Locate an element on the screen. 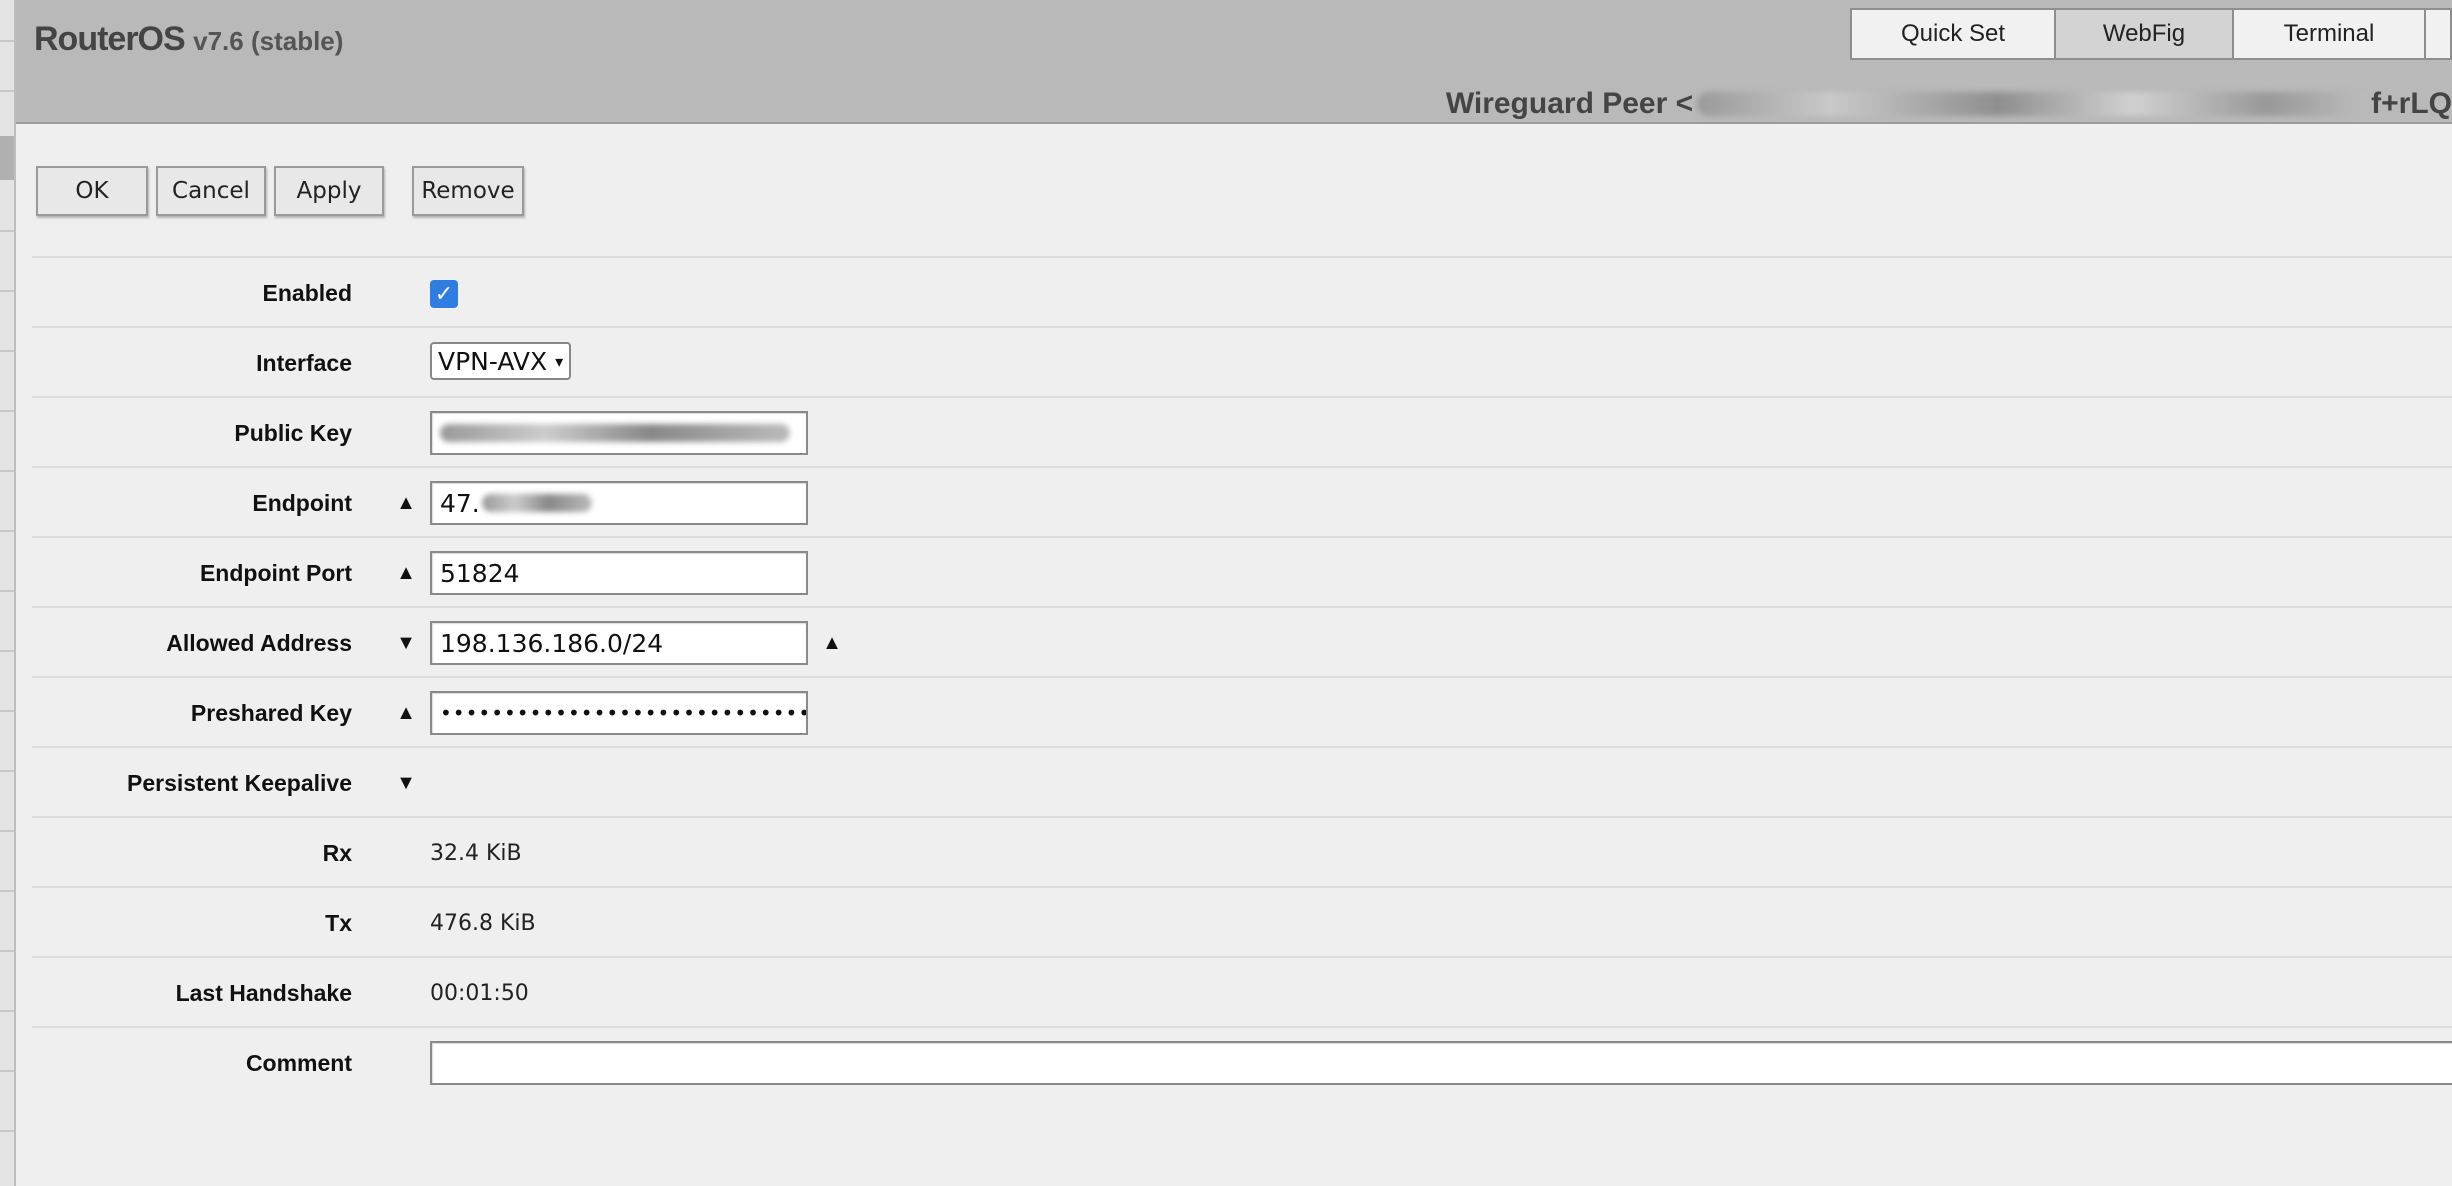 This screenshot has width=2452, height=1186. endpoint-port-input: 51824 is located at coordinates (619, 573).